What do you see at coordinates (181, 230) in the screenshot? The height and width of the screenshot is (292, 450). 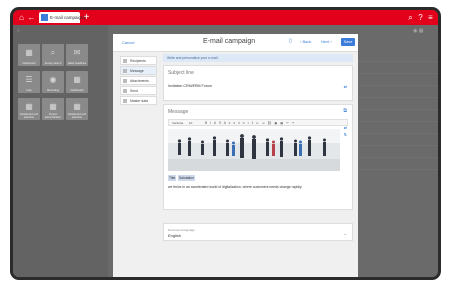 I see `language-label: Document language` at bounding box center [181, 230].